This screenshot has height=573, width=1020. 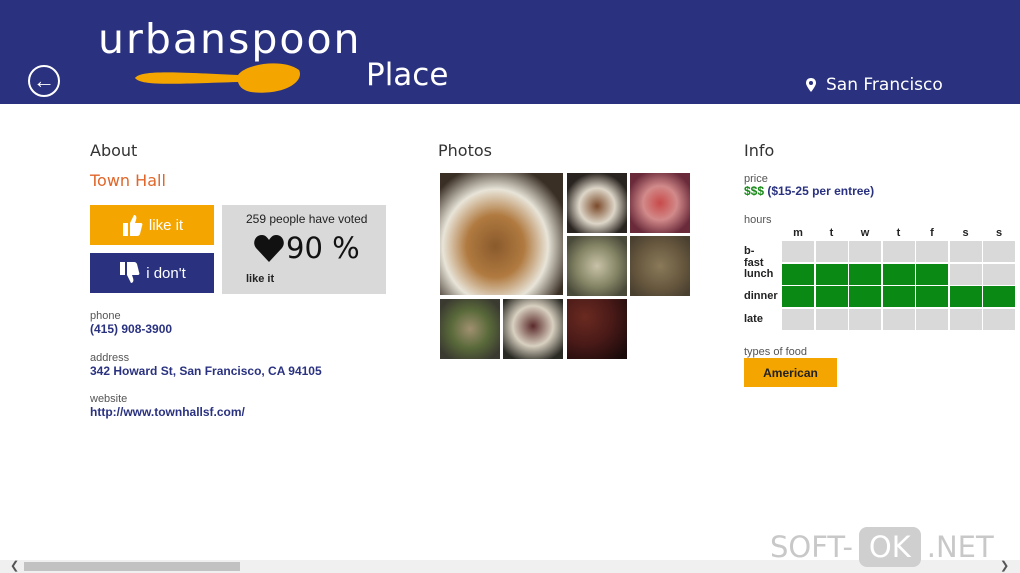 What do you see at coordinates (889, 547) in the screenshot?
I see `watermark-ok: OK` at bounding box center [889, 547].